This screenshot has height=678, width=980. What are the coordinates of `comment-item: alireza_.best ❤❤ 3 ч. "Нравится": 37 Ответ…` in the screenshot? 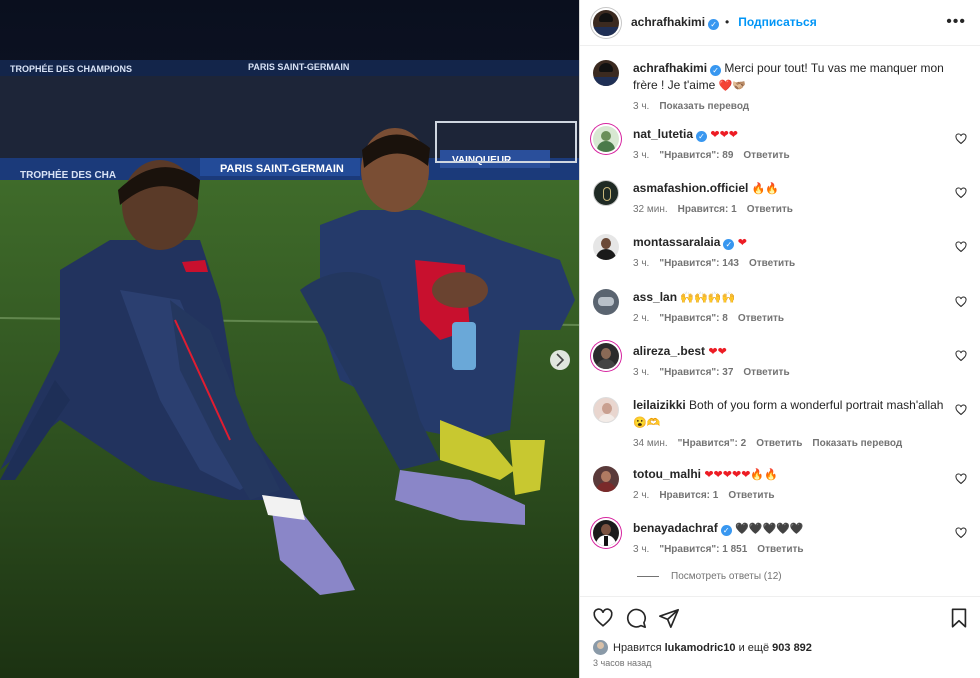 It's located at (780, 360).